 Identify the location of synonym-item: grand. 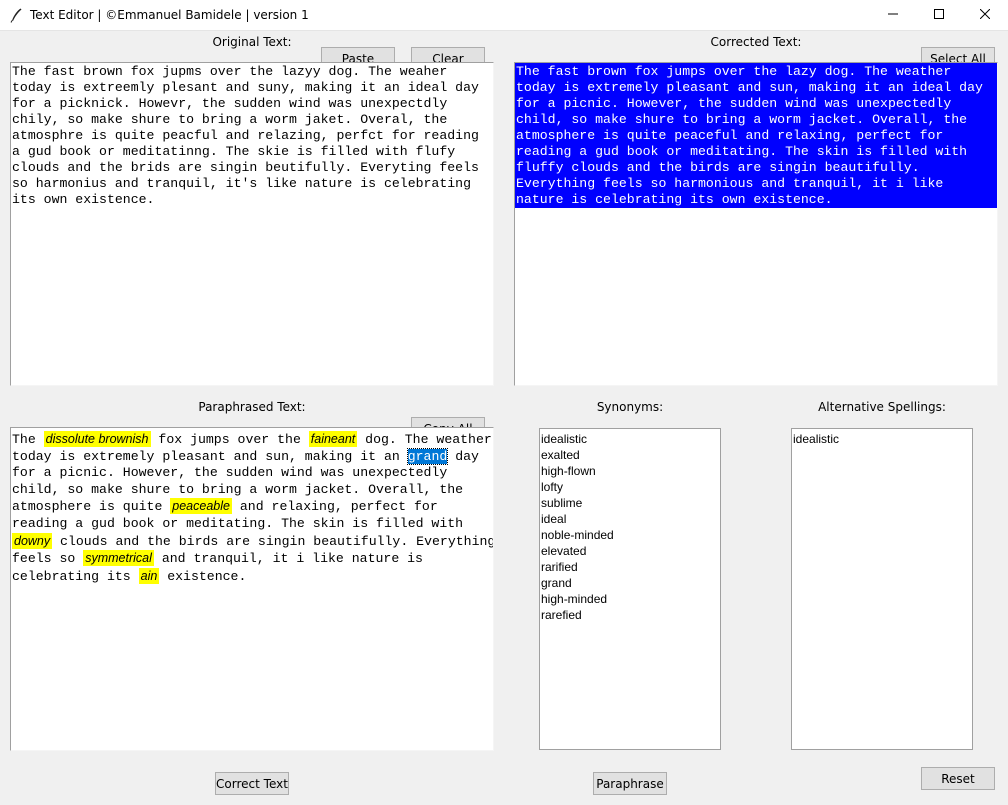
(630, 583).